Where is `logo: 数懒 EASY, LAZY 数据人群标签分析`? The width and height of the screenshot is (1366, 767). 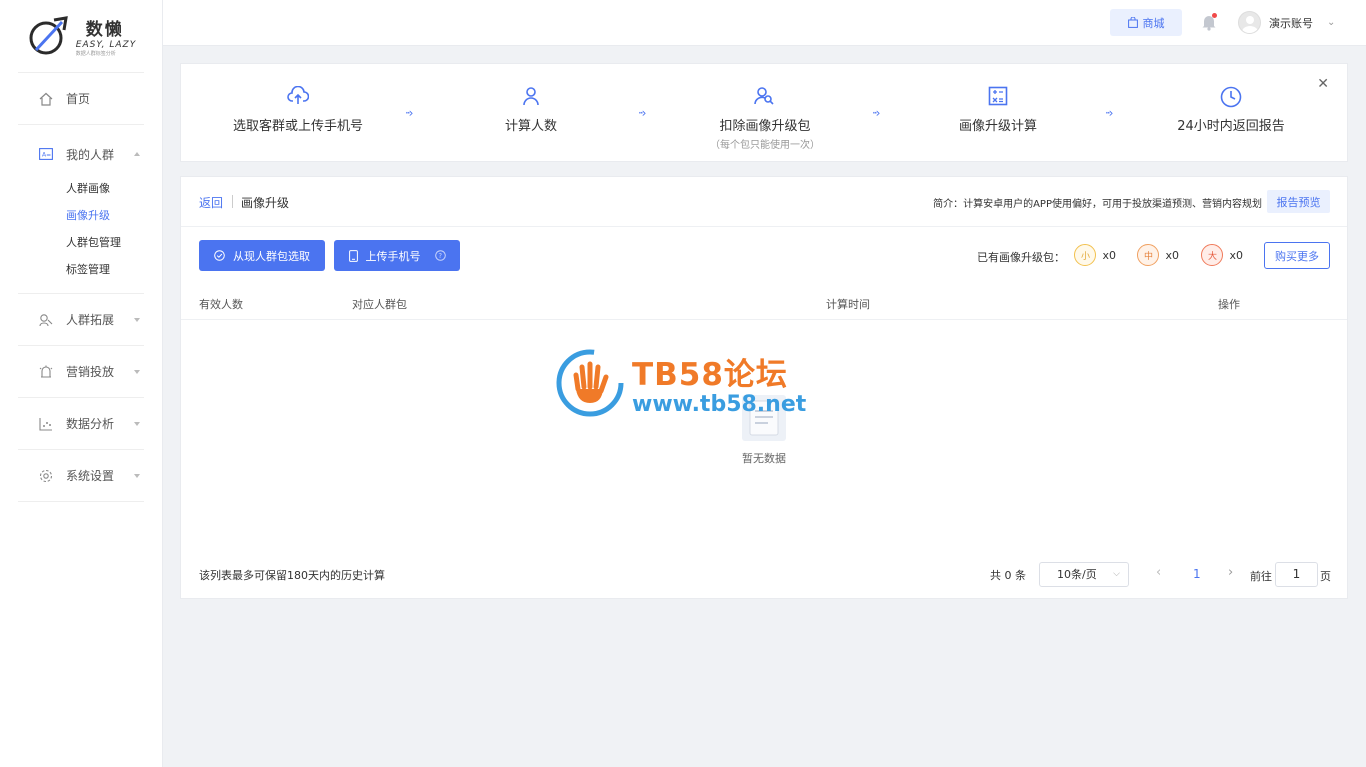
logo: 数懒 EASY, LAZY 数据人群标签分析 is located at coordinates (81, 36).